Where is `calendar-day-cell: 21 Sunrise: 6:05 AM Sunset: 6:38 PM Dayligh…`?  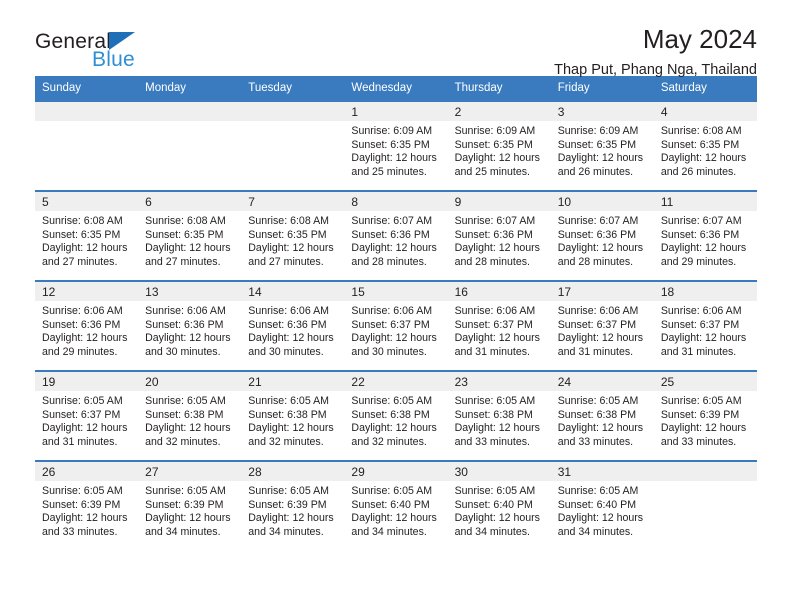
calendar-day-cell: 21 Sunrise: 6:05 AM Sunset: 6:38 PM Dayligh… is located at coordinates (293, 415).